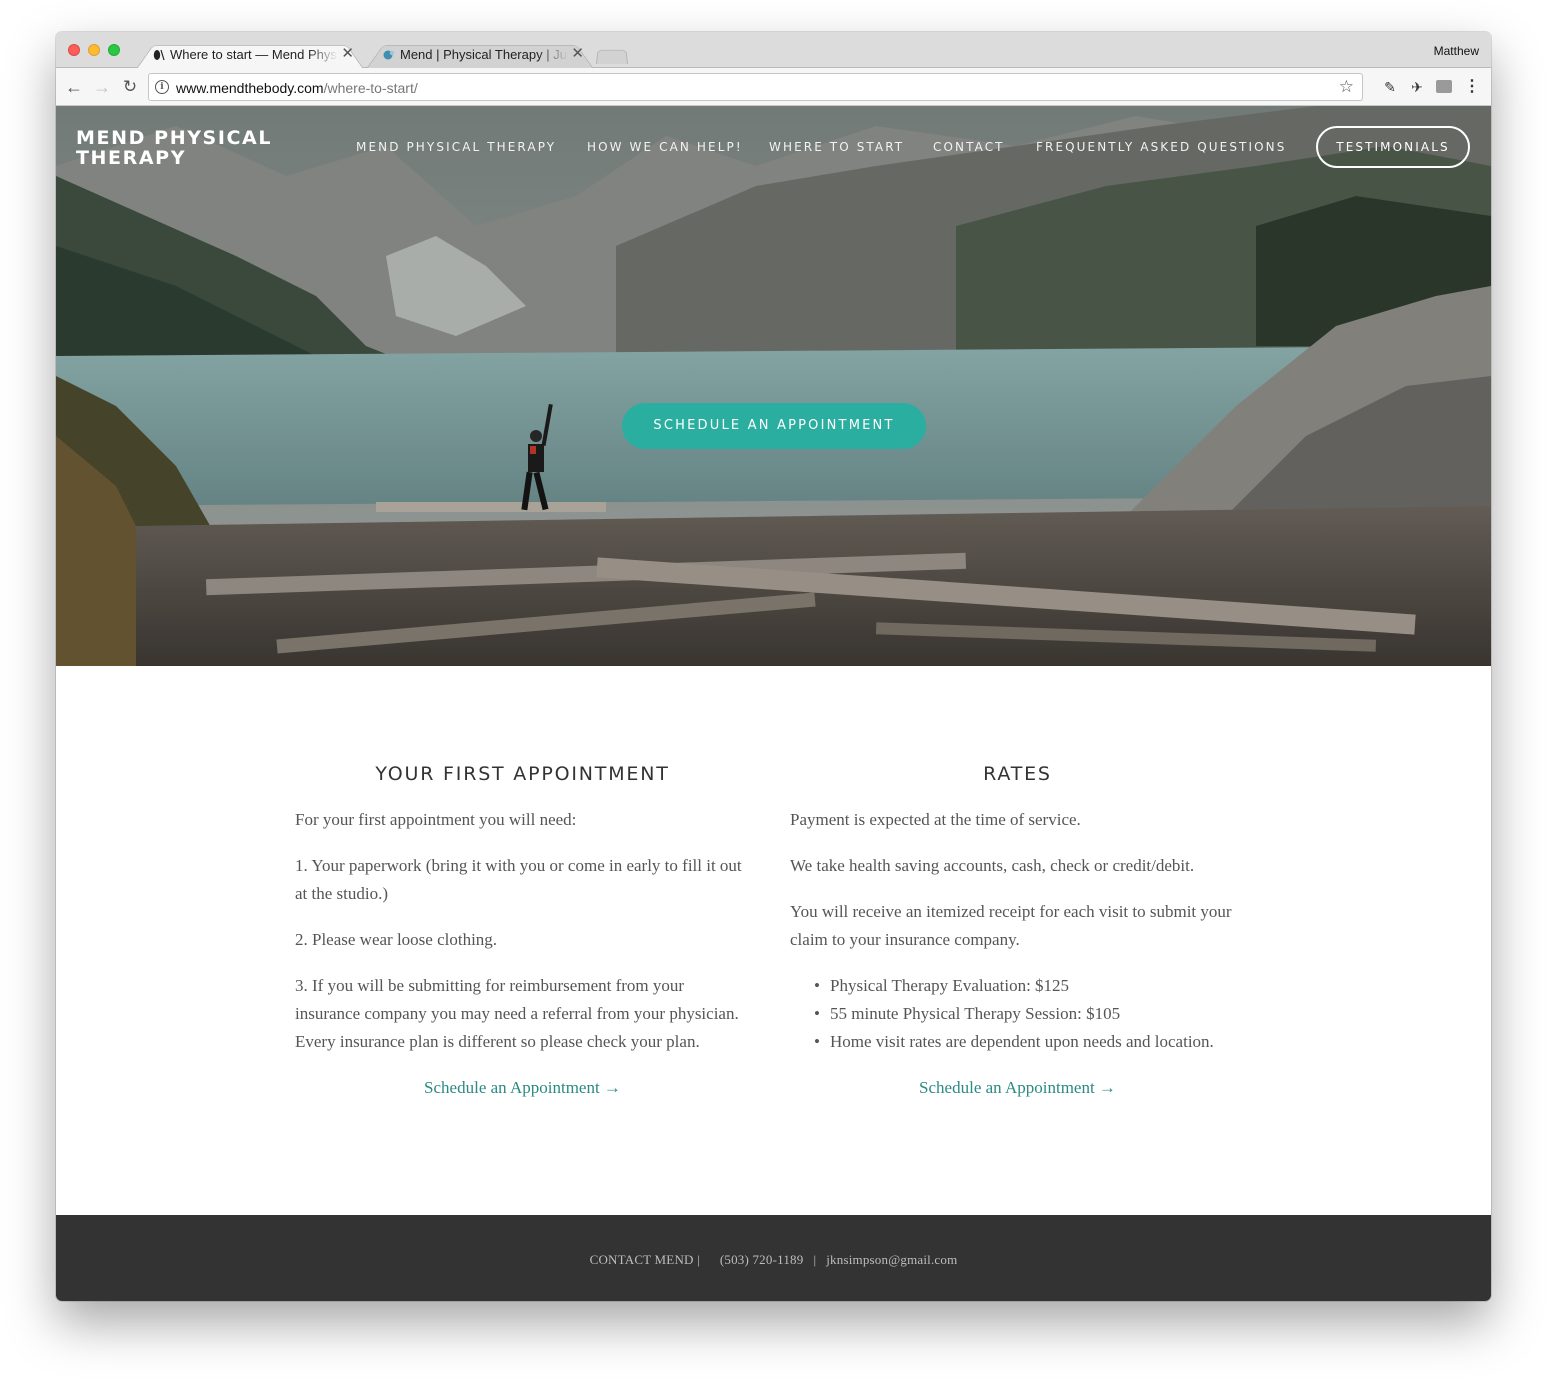 The height and width of the screenshot is (1381, 1547). Describe the element at coordinates (1444, 87) in the screenshot. I see `extension-box-icon` at that location.